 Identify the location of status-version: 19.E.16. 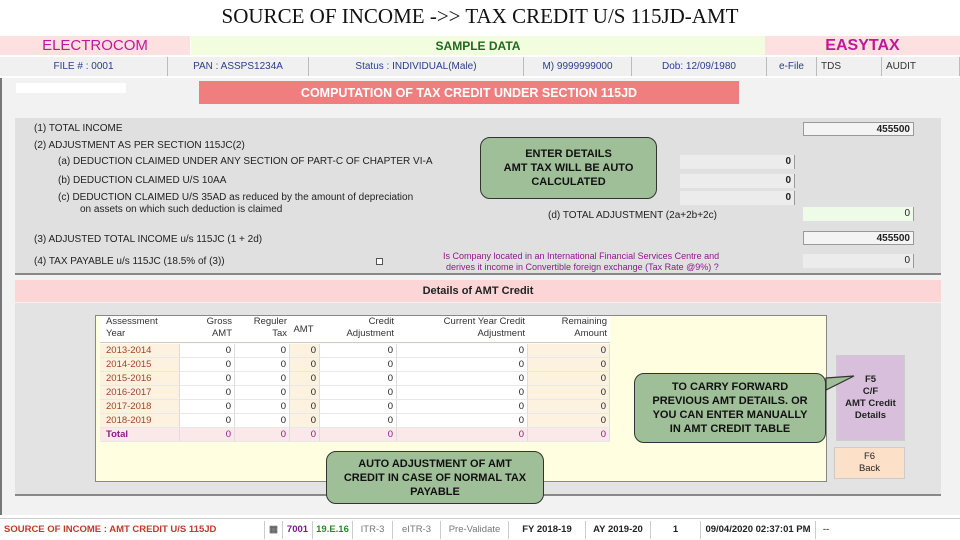
(333, 529).